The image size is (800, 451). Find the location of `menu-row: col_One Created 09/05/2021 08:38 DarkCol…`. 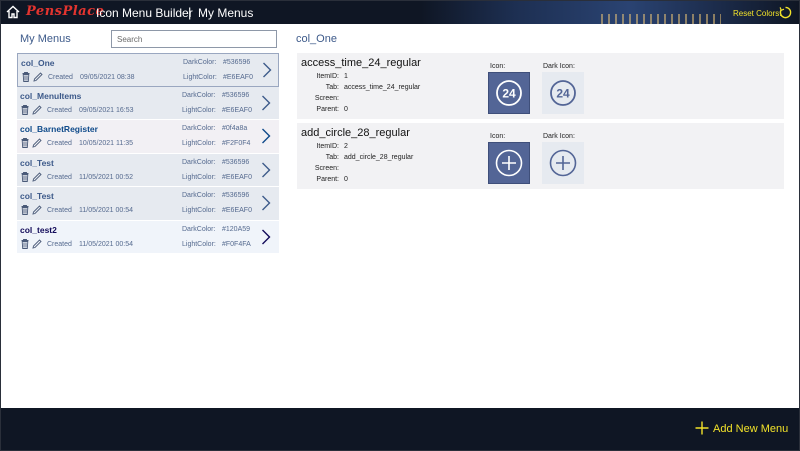

menu-row: col_One Created 09/05/2021 08:38 DarkCol… is located at coordinates (148, 70).